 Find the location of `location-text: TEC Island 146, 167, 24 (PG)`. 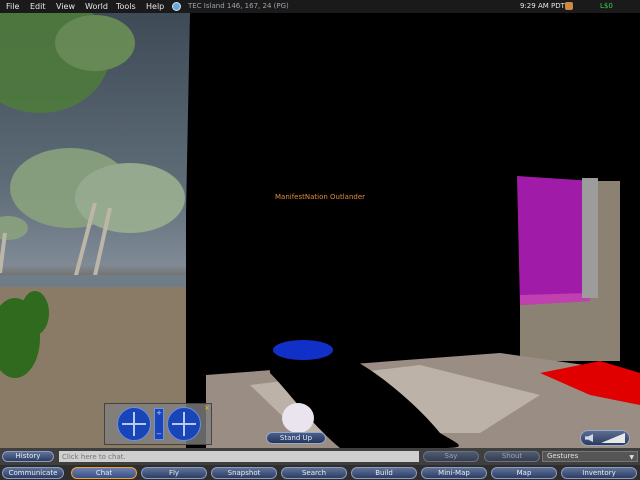

location-text: TEC Island 146, 167, 24 (PG) is located at coordinates (238, 6).